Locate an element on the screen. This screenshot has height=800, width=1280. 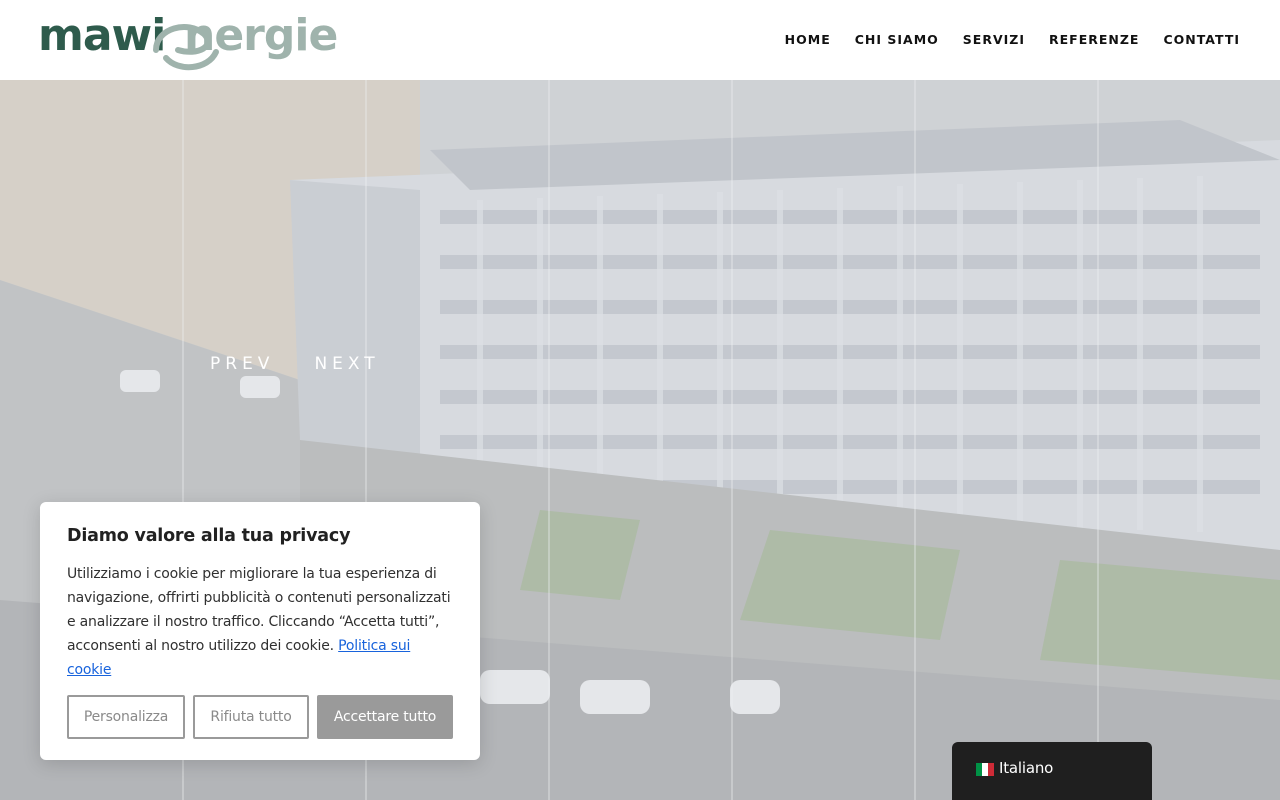
nav-item-chi-siamo: CHI SIAMO is located at coordinates (897, 40).